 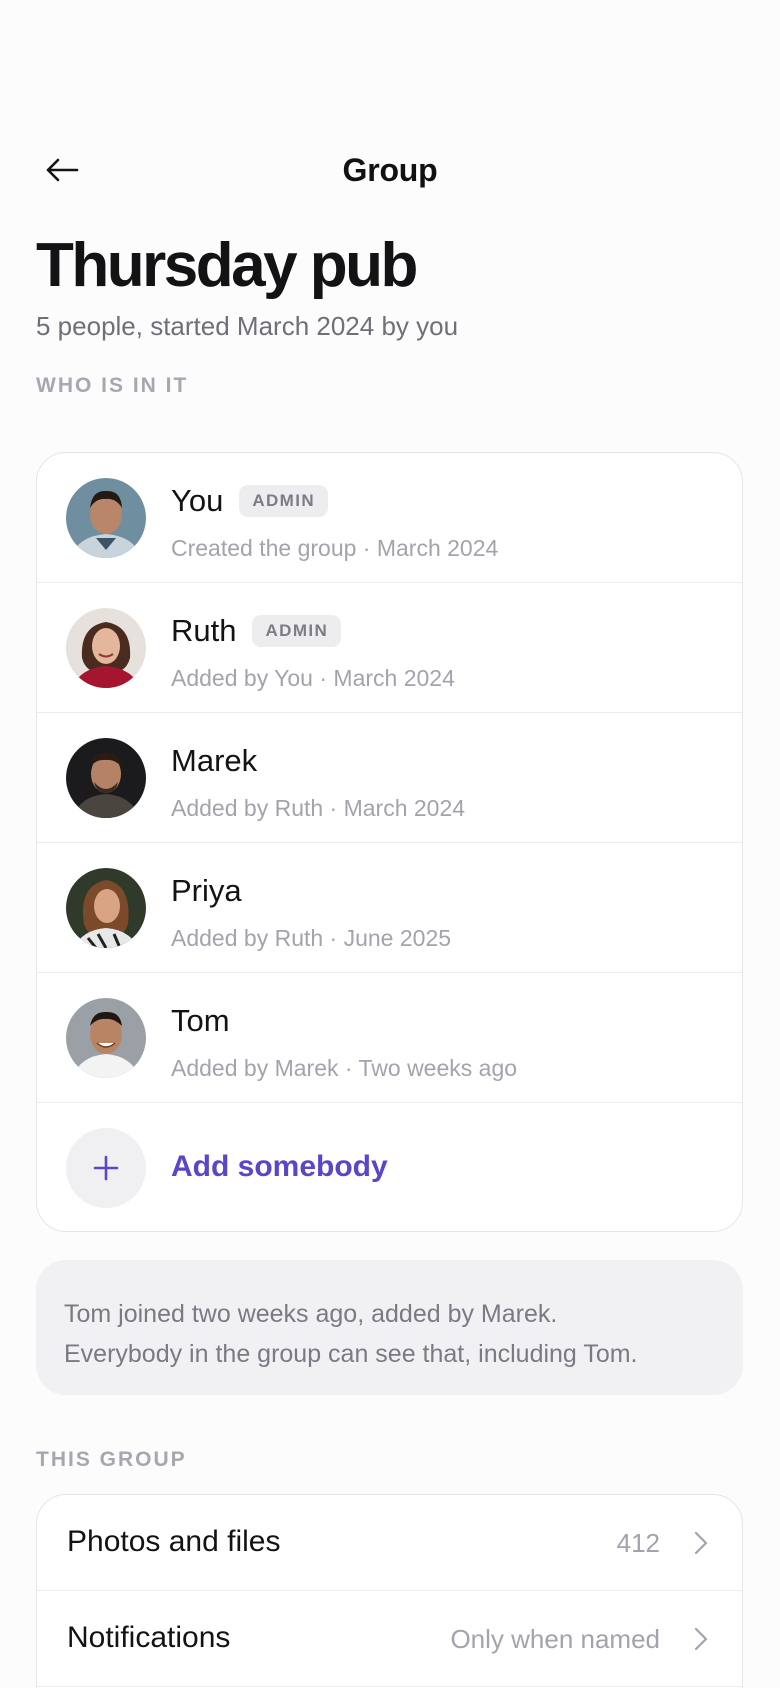 I want to click on group-name: Thursday pub, so click(x=227, y=265).